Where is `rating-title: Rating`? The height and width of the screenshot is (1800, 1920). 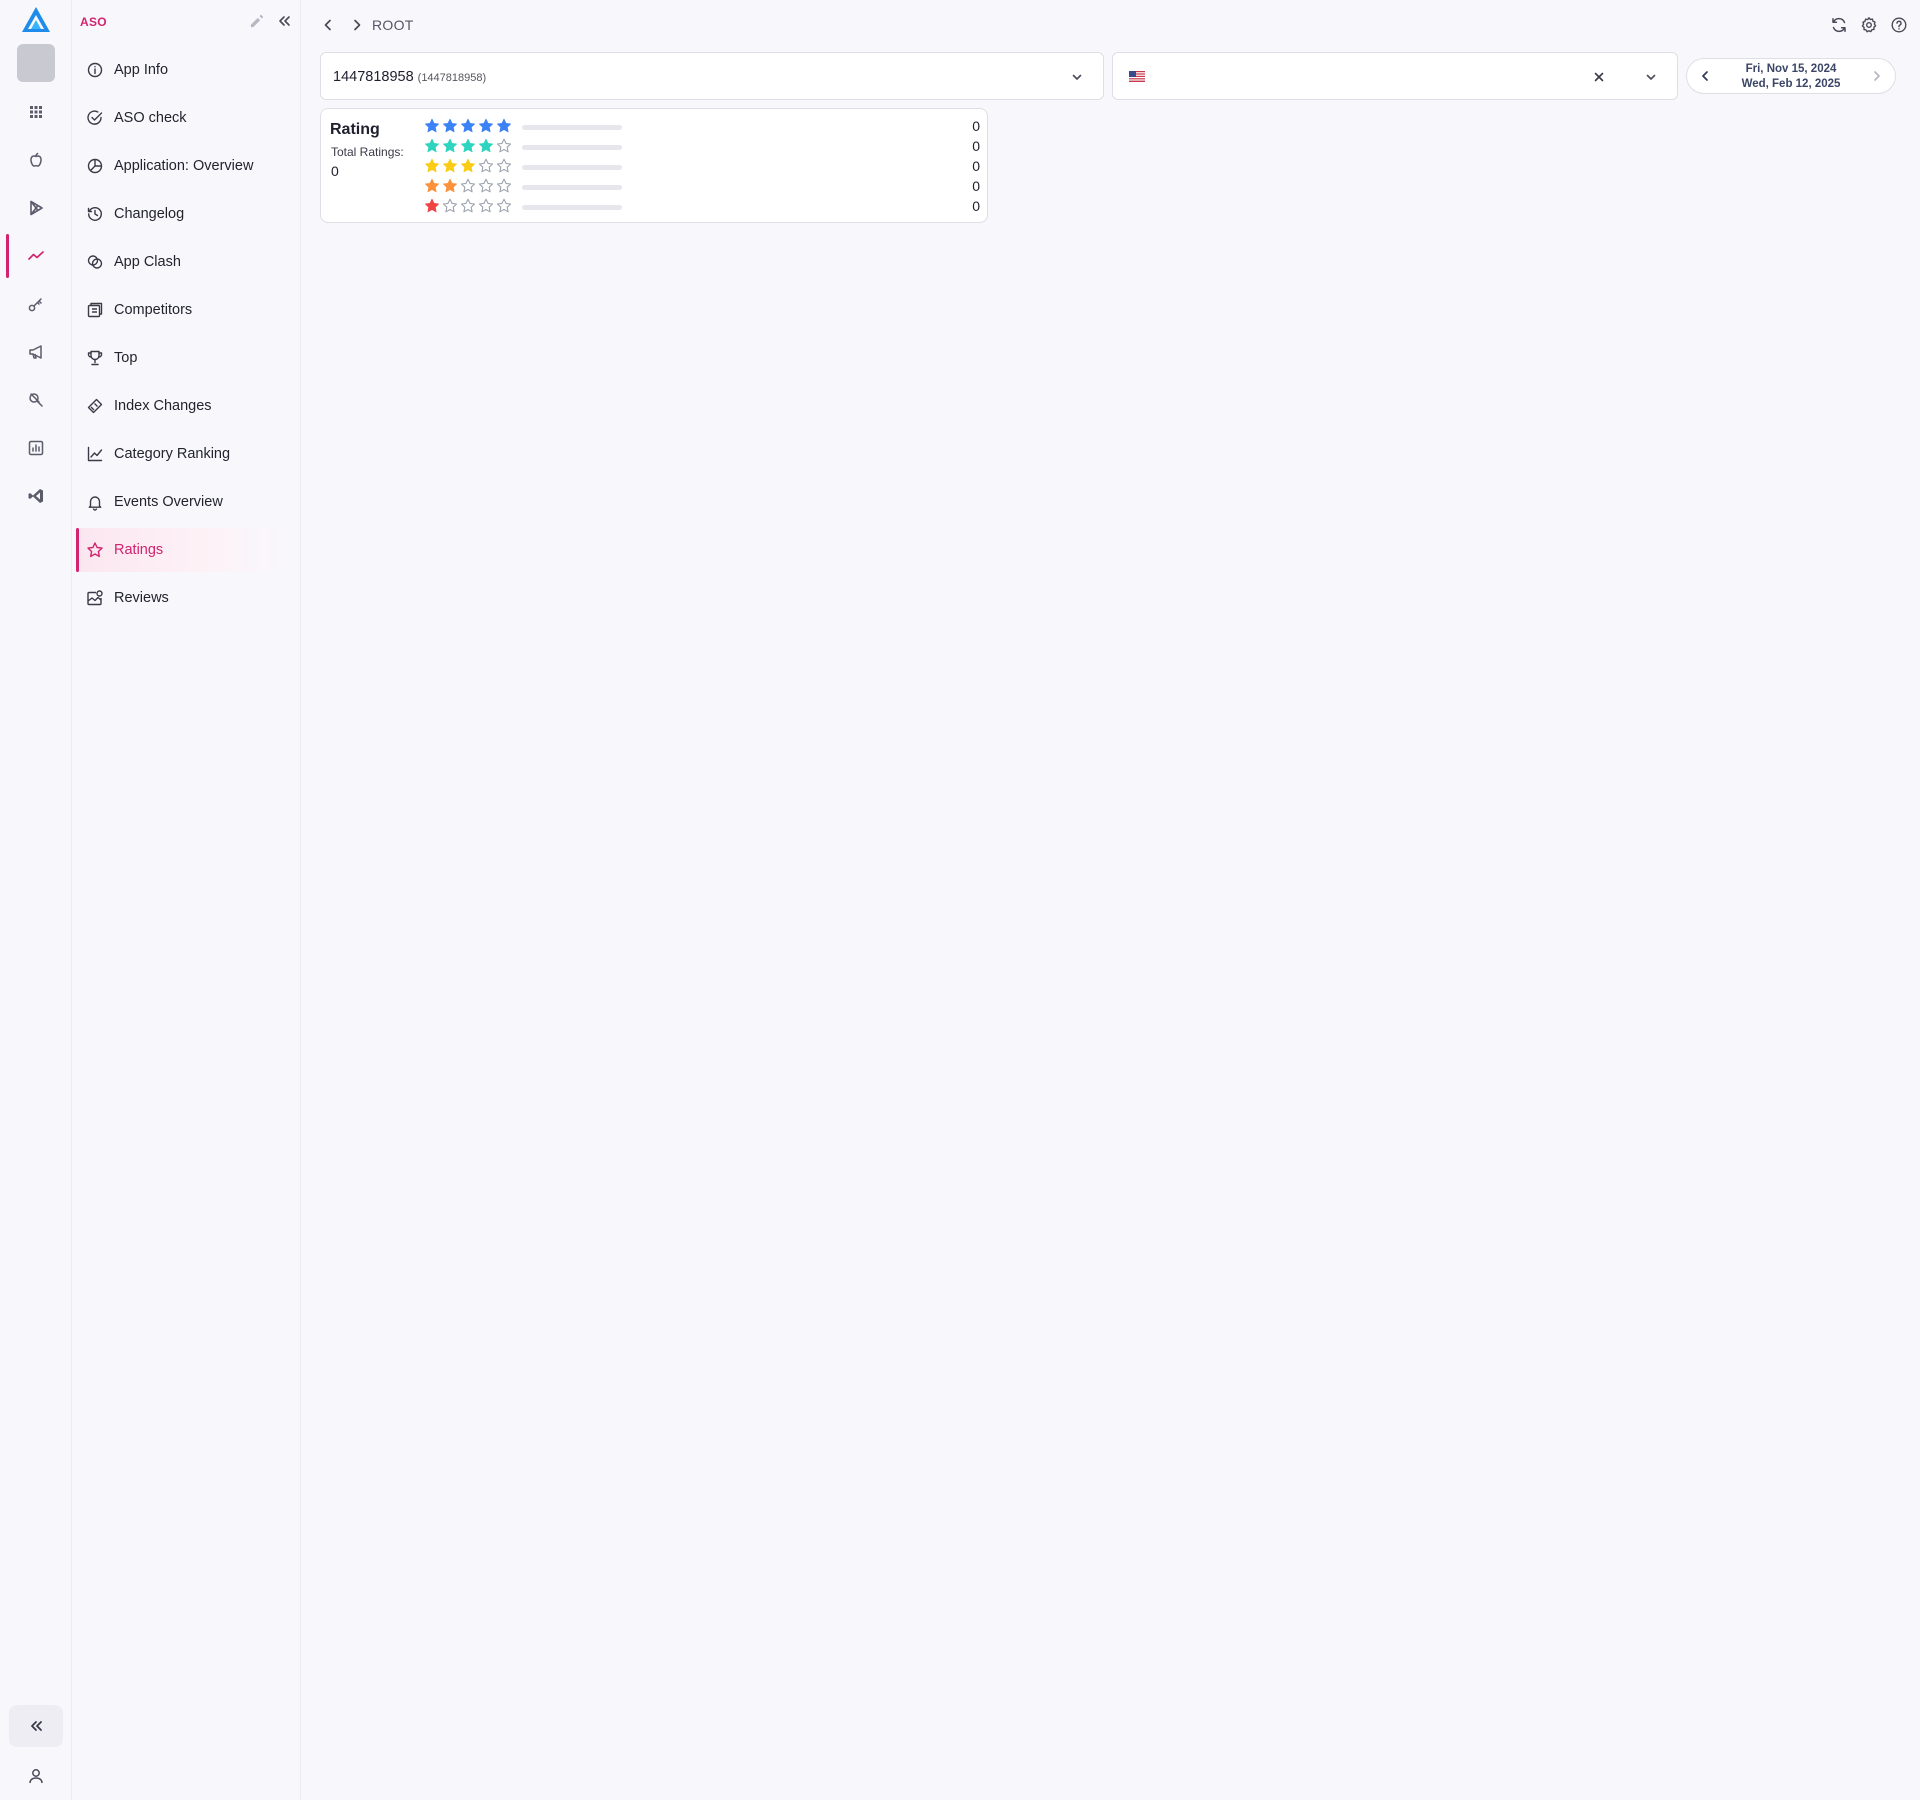 rating-title: Rating is located at coordinates (355, 129).